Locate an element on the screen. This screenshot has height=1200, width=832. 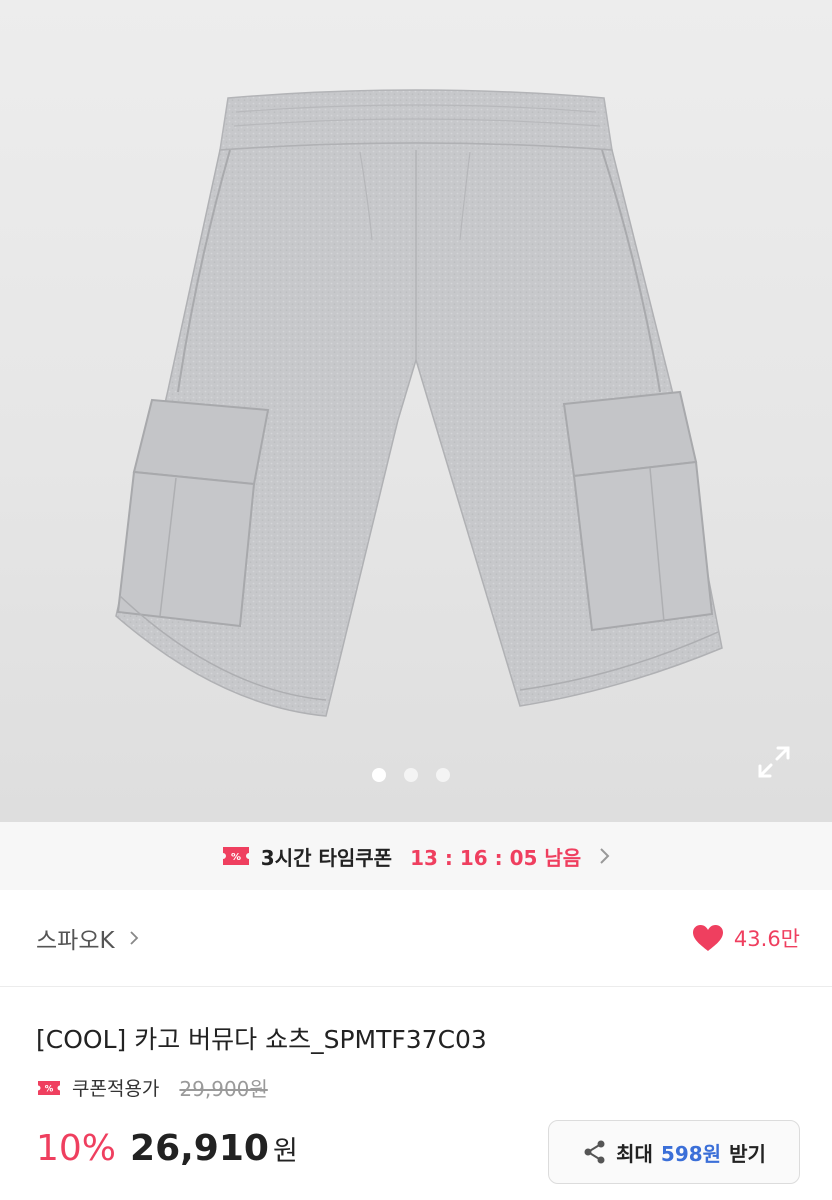
time-coupon-banner: % 3시간 타임쿠폰 13 : 16 : 05 남음 is located at coordinates (416, 856).